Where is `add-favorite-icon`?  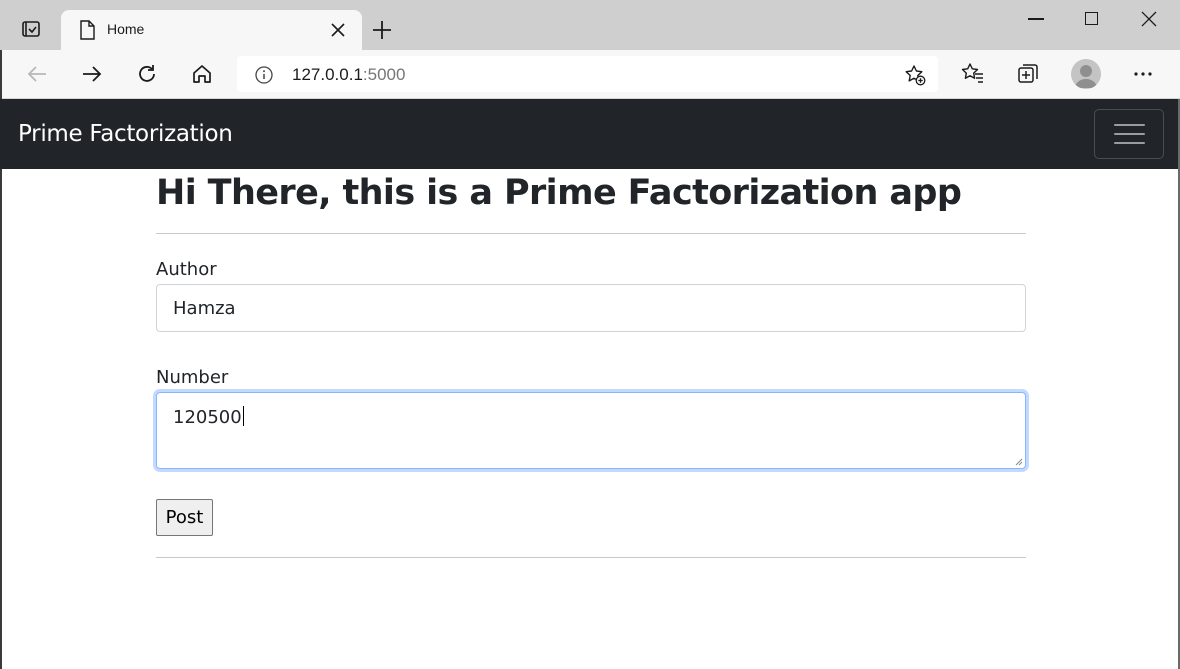 add-favorite-icon is located at coordinates (915, 75).